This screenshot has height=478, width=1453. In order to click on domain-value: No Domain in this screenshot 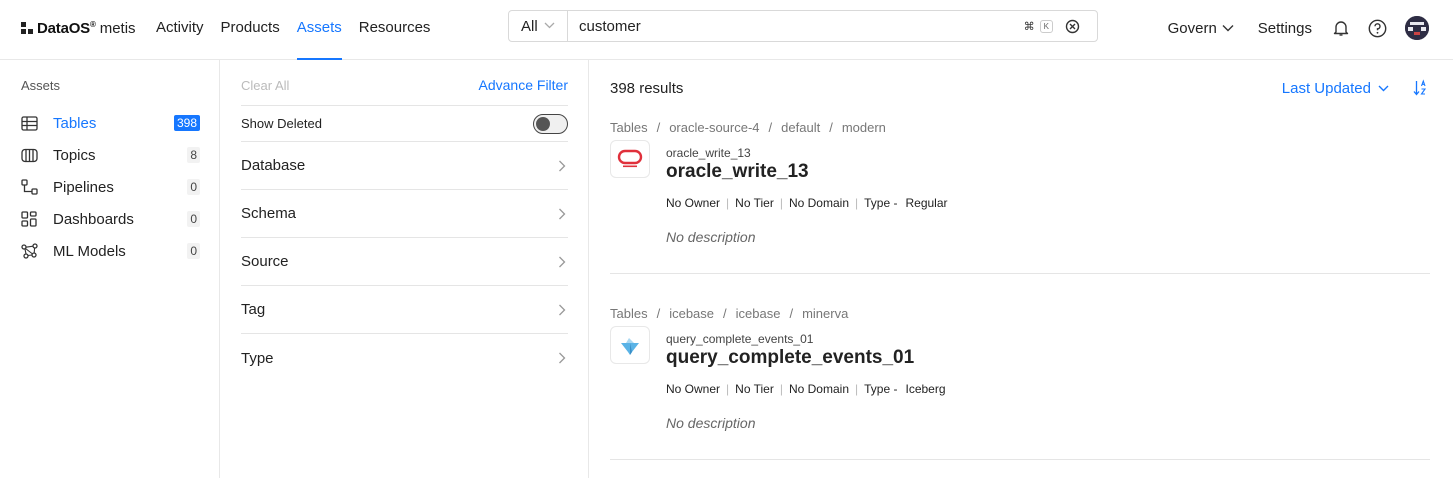, I will do `click(818, 389)`.